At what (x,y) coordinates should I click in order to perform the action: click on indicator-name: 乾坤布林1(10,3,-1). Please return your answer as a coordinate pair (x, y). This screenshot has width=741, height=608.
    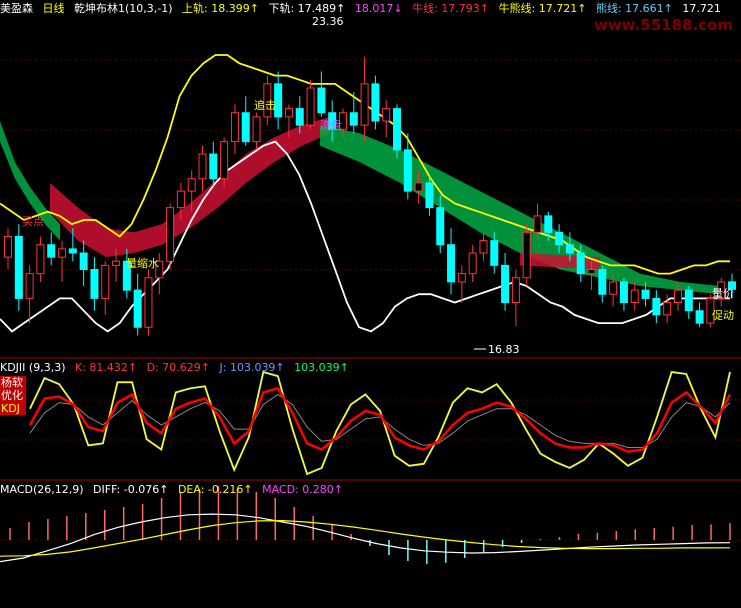
    Looking at the image, I should click on (123, 8).